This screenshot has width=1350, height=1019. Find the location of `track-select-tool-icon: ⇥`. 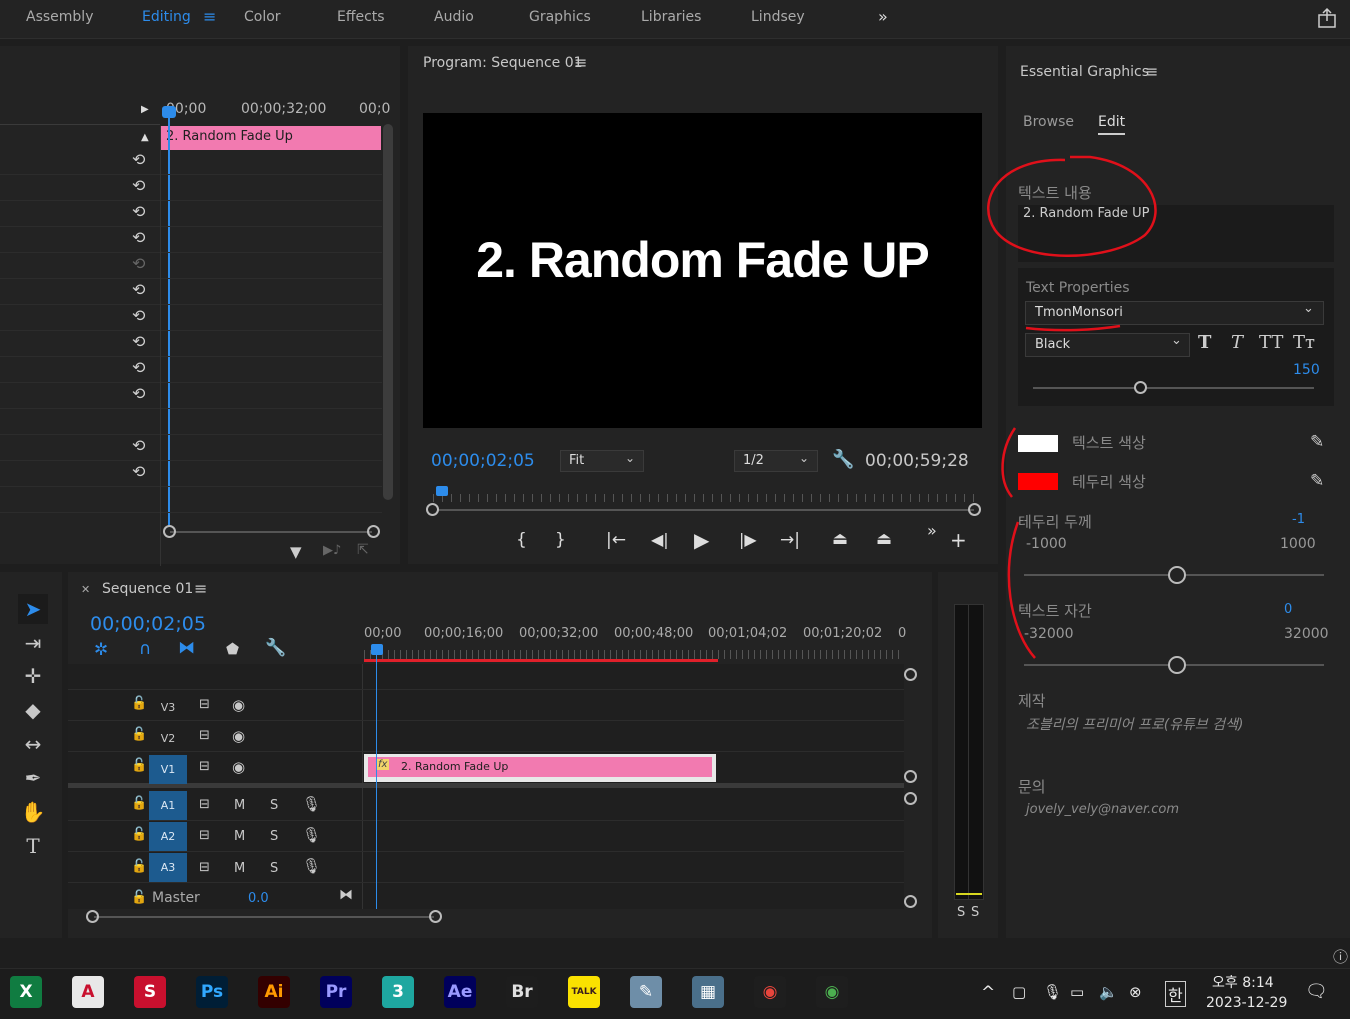

track-select-tool-icon: ⇥ is located at coordinates (33, 643).